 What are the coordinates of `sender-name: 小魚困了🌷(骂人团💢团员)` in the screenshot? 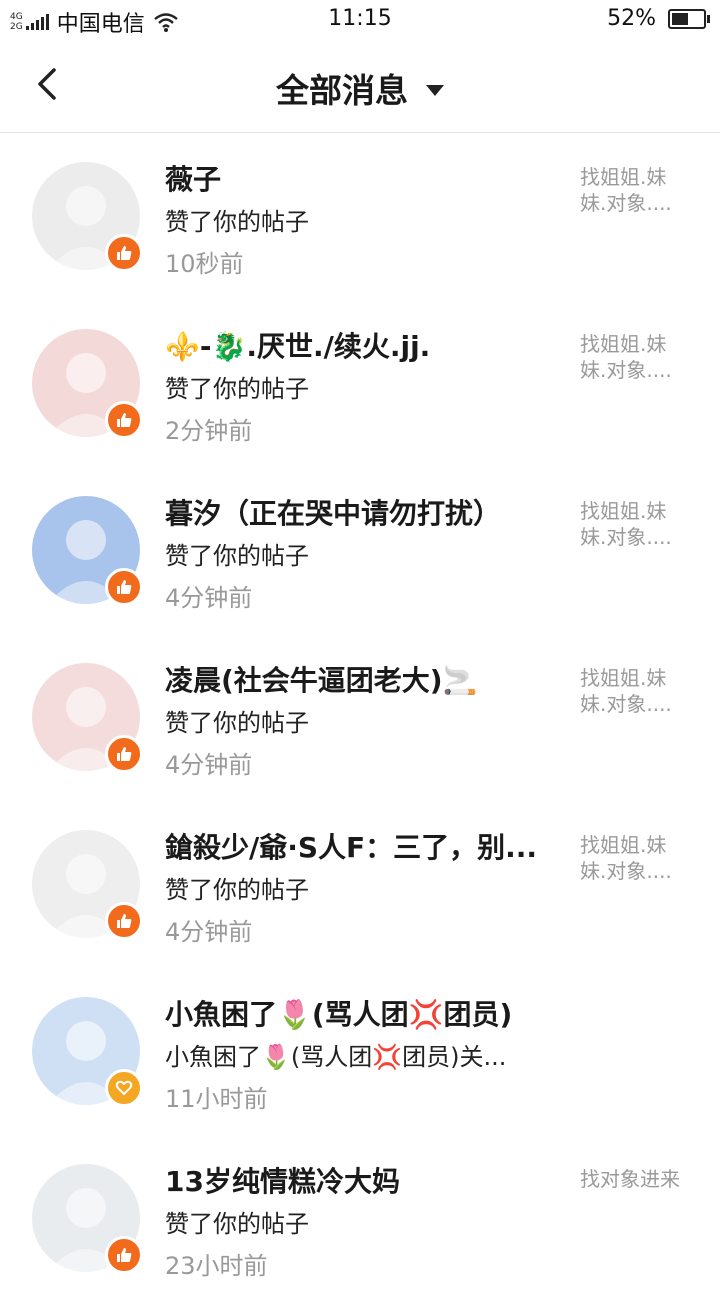 It's located at (339, 1014).